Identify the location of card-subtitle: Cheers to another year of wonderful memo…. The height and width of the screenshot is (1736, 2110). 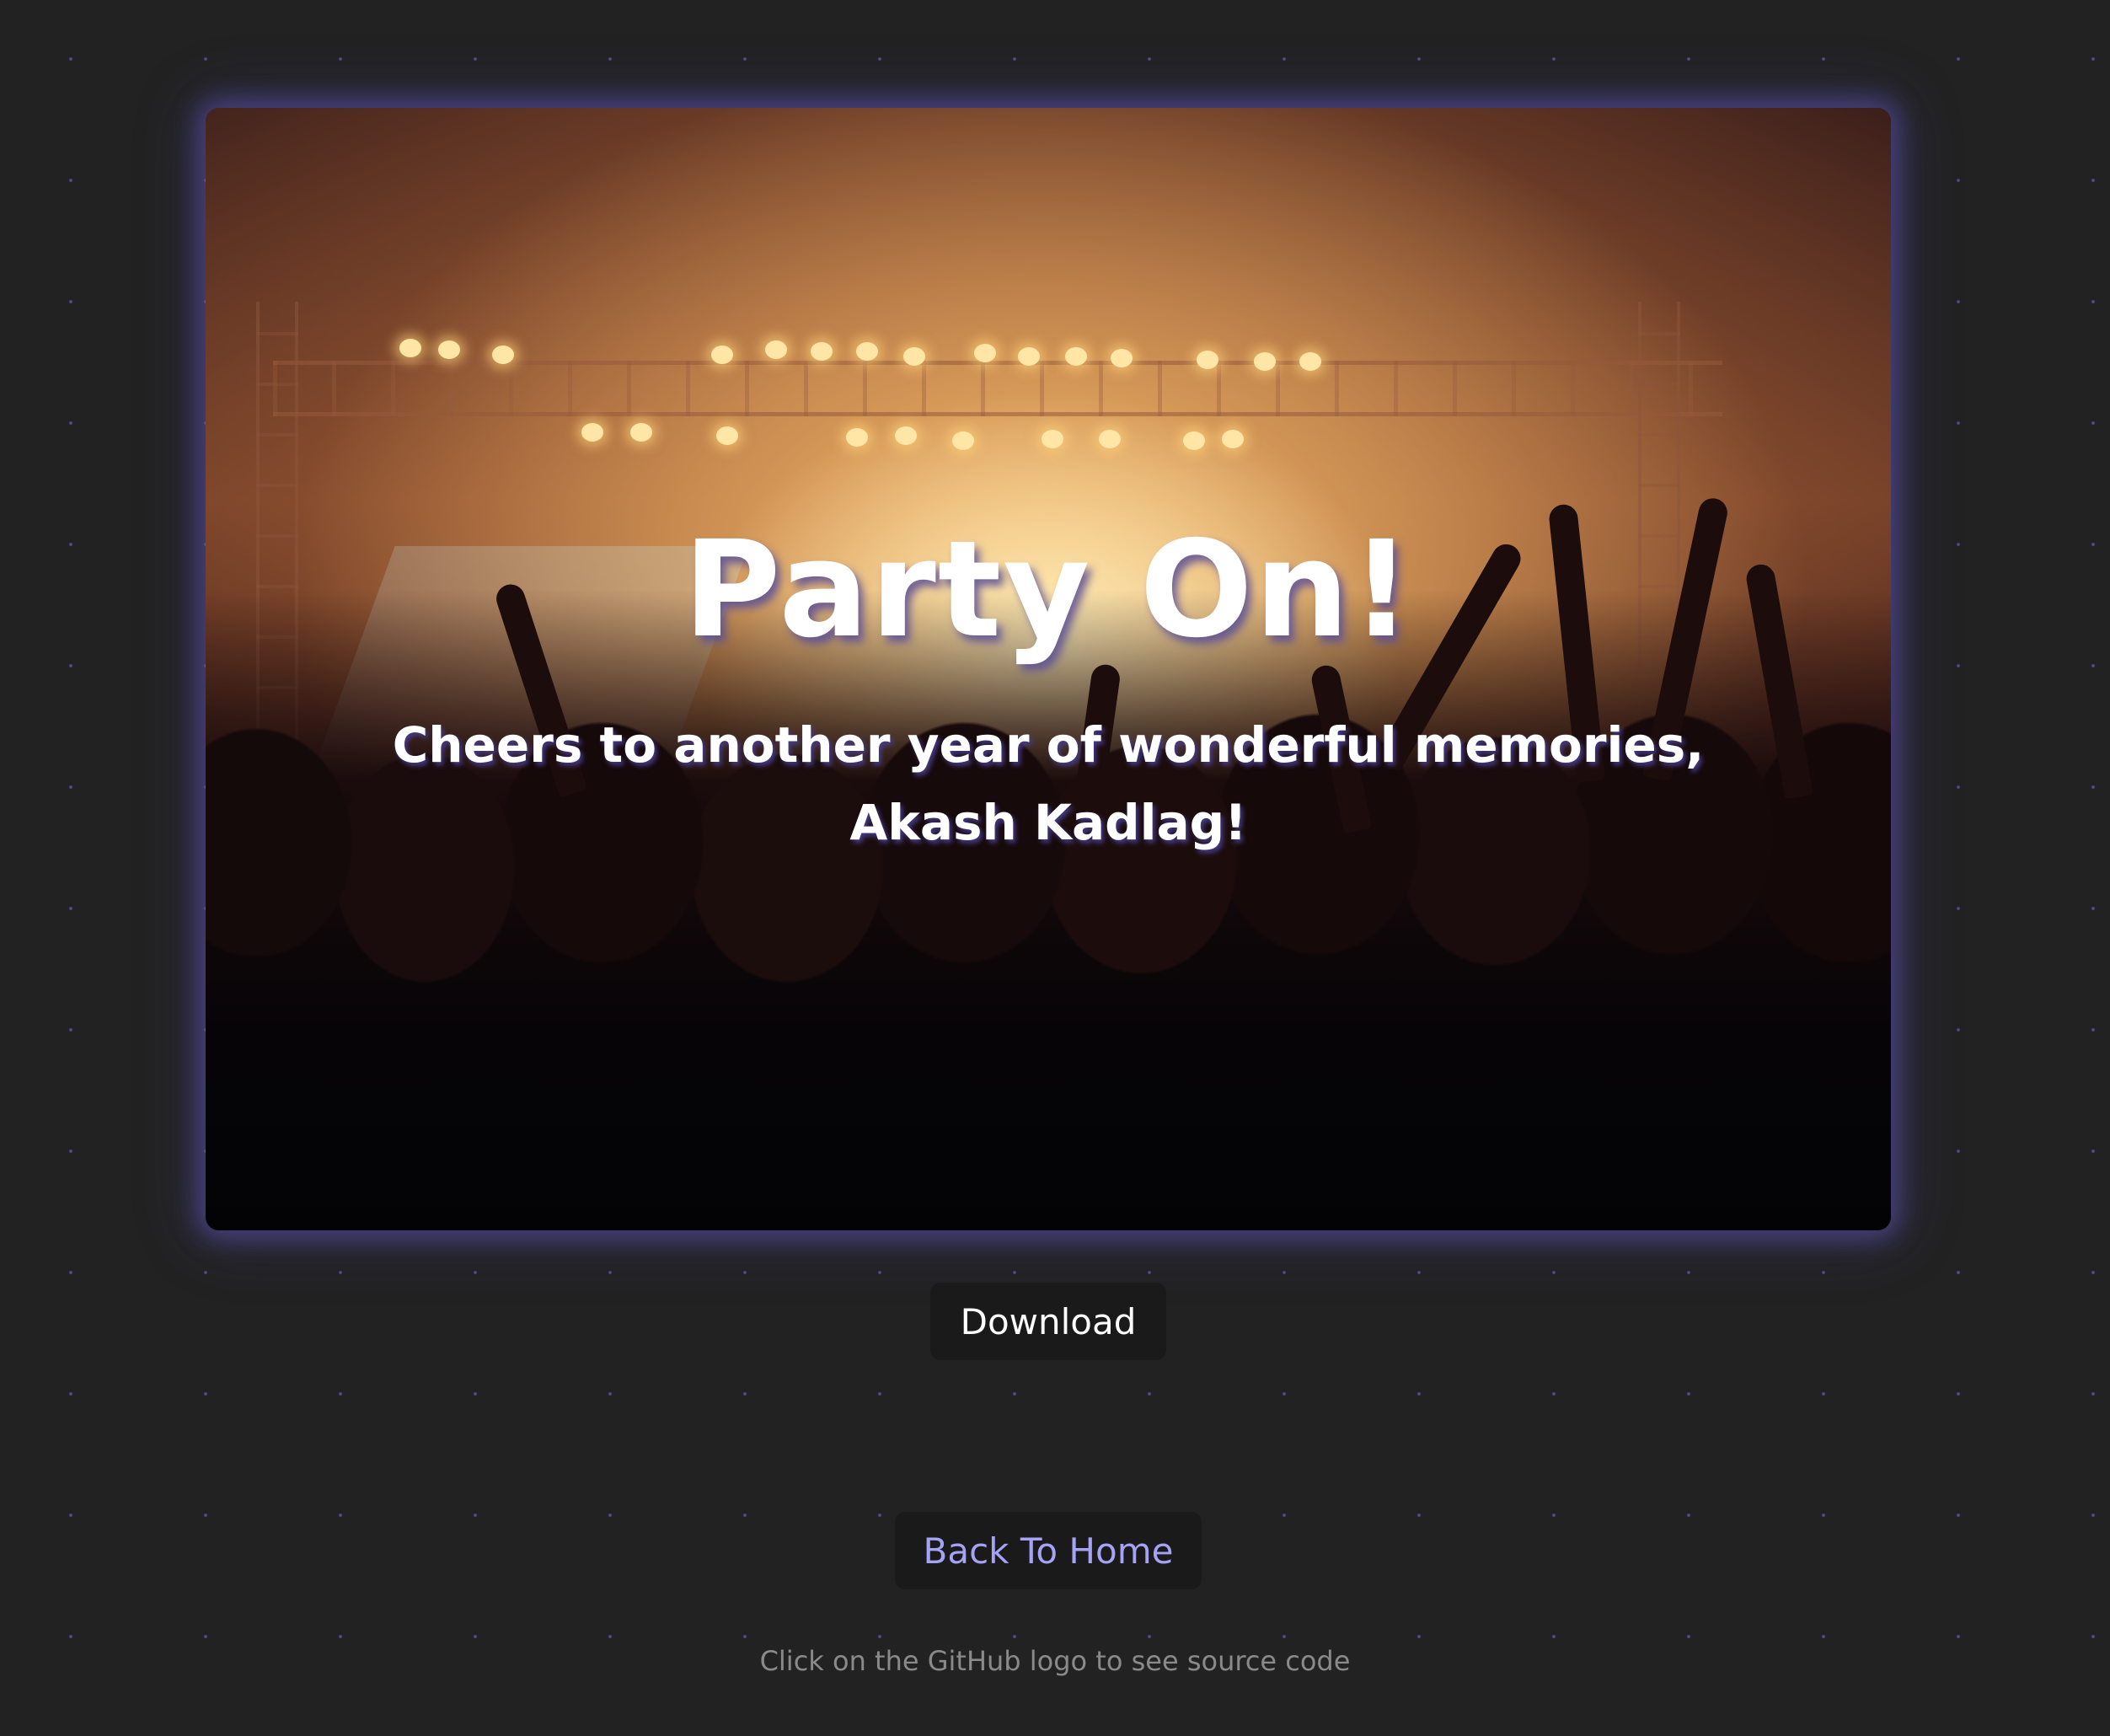
(1048, 783).